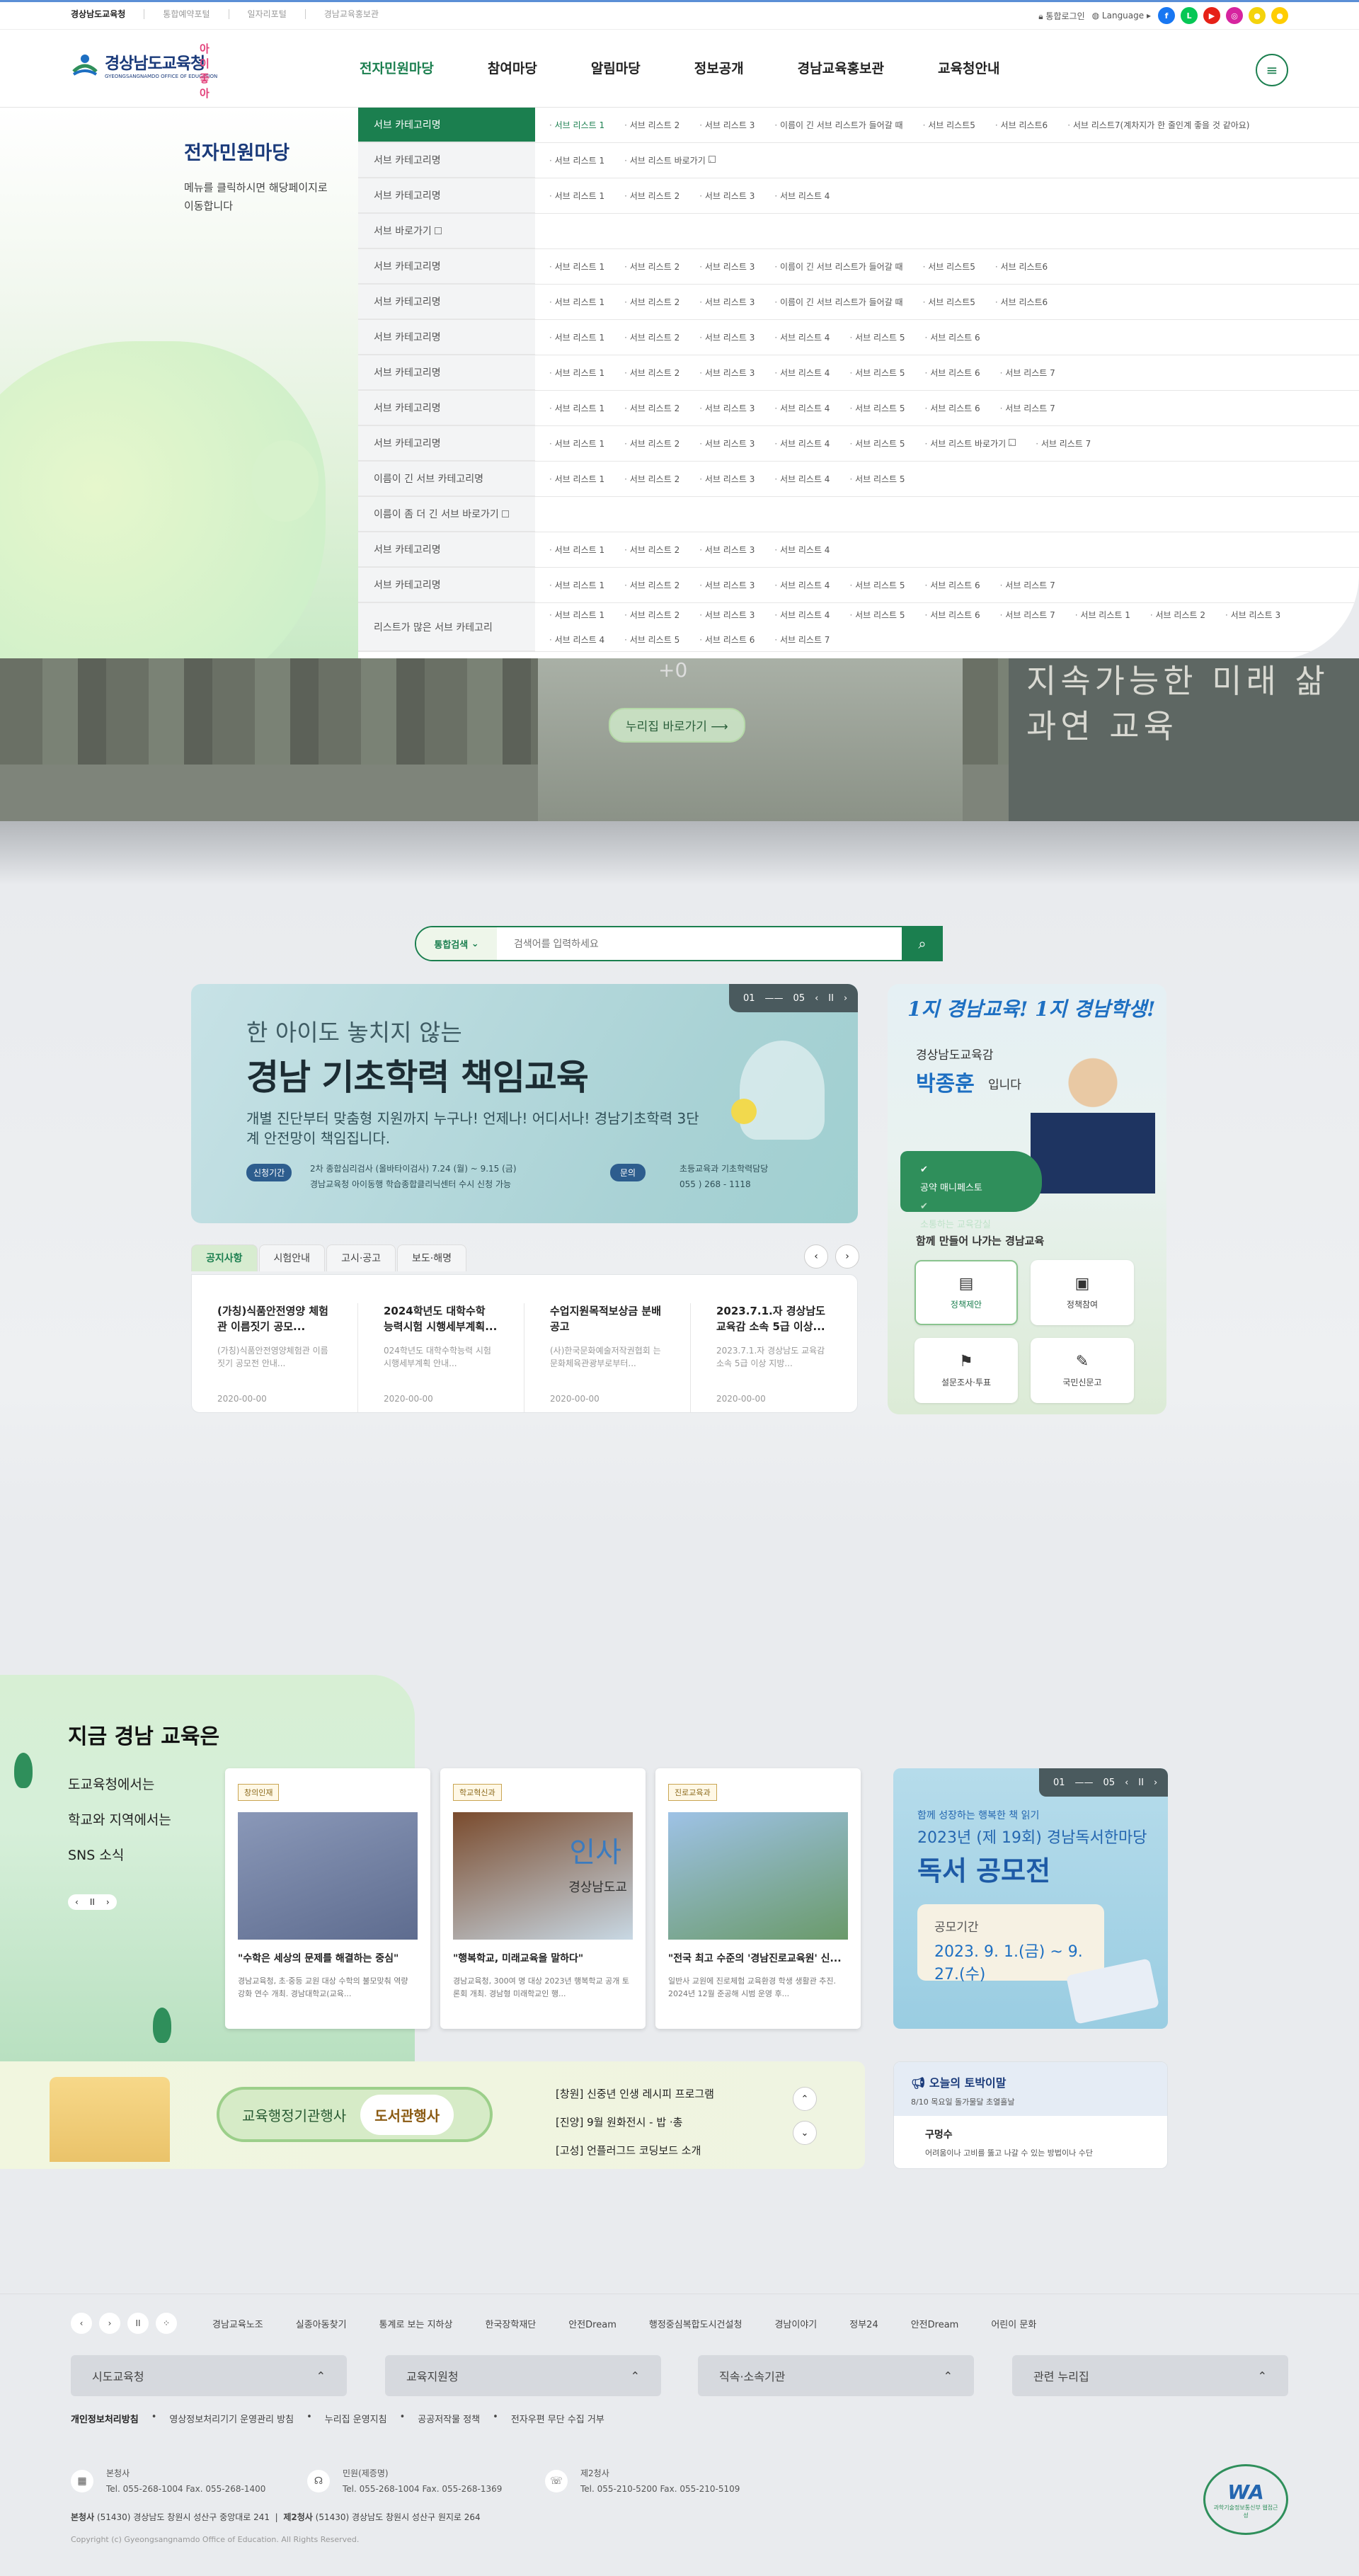 Image resolution: width=1359 pixels, height=2576 pixels. I want to click on all-menu-button: ≡, so click(1272, 70).